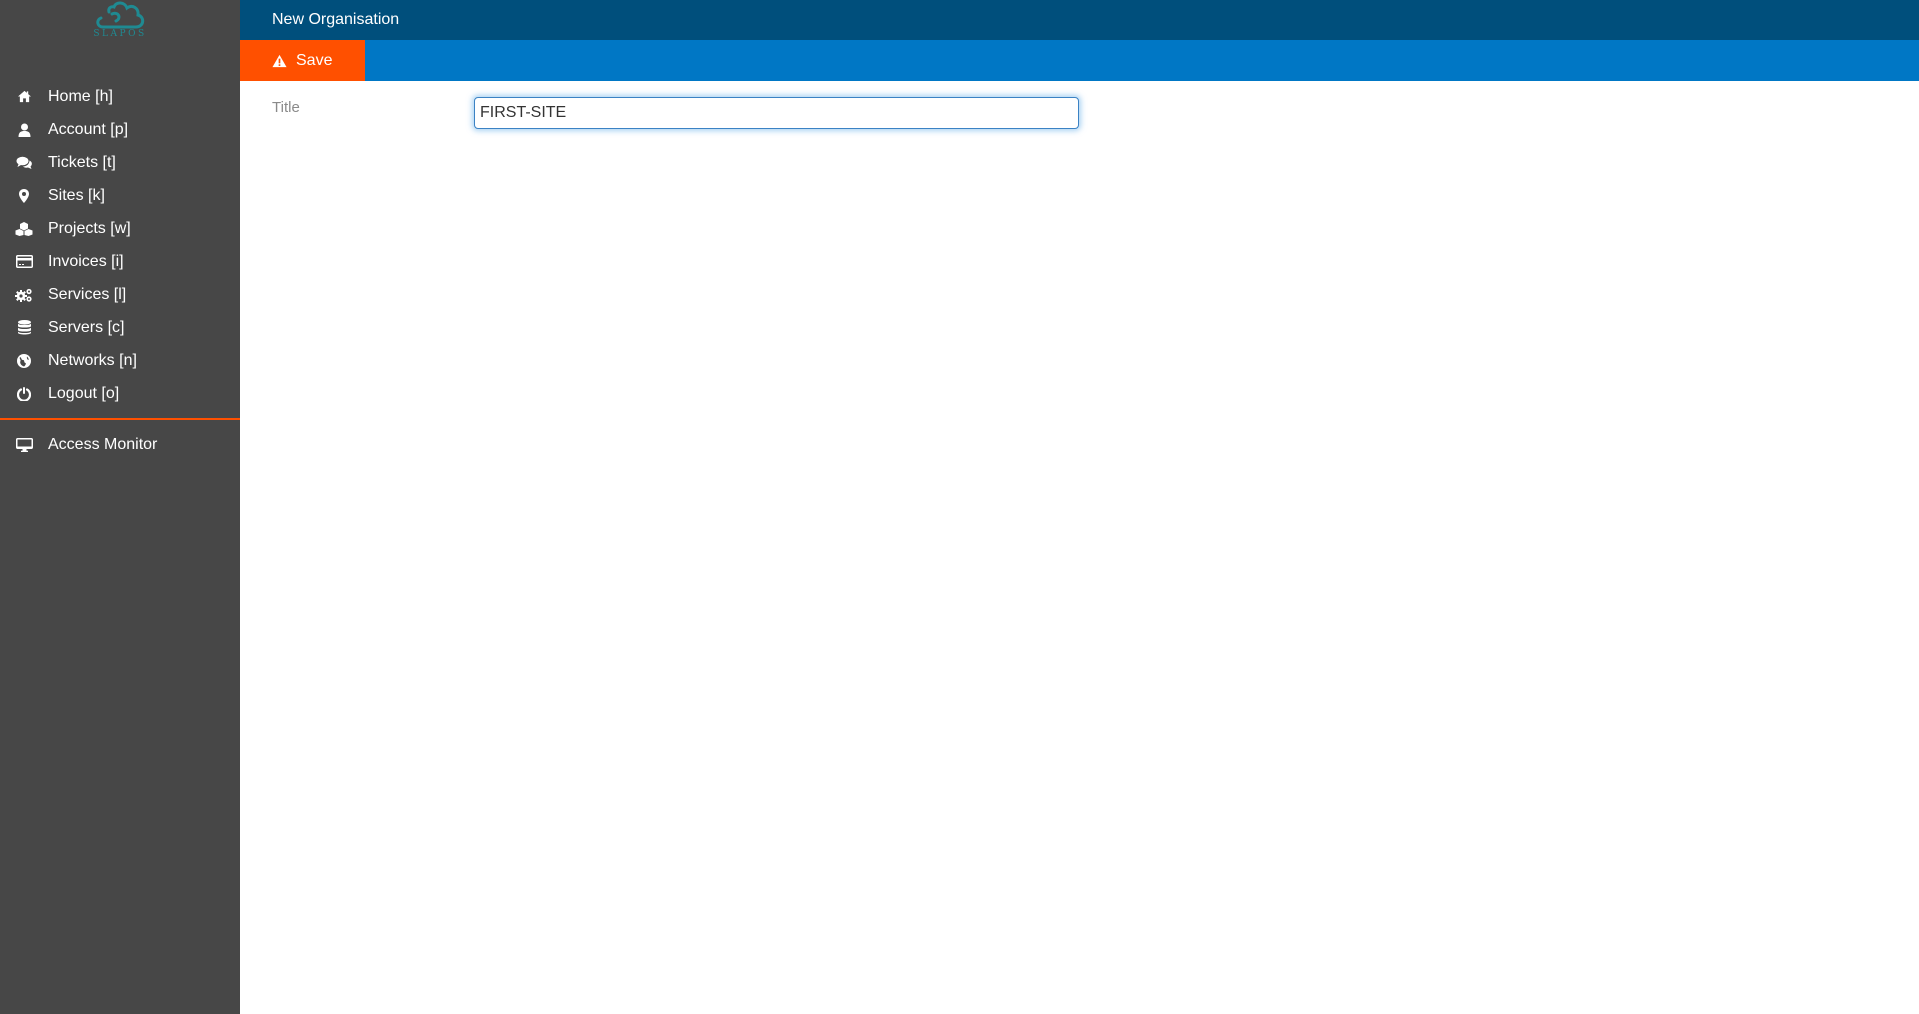 The image size is (1919, 1014). I want to click on sidebar-item-projects: Projects [w], so click(120, 228).